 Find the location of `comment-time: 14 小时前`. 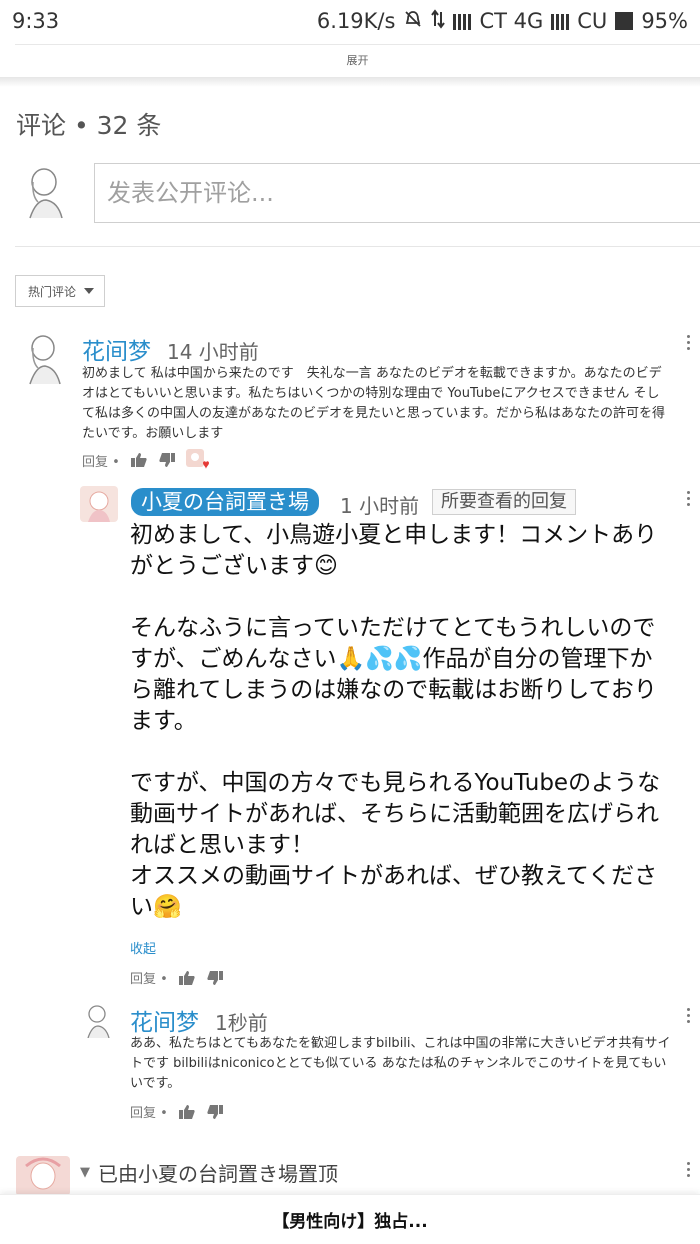

comment-time: 14 小时前 is located at coordinates (213, 352).